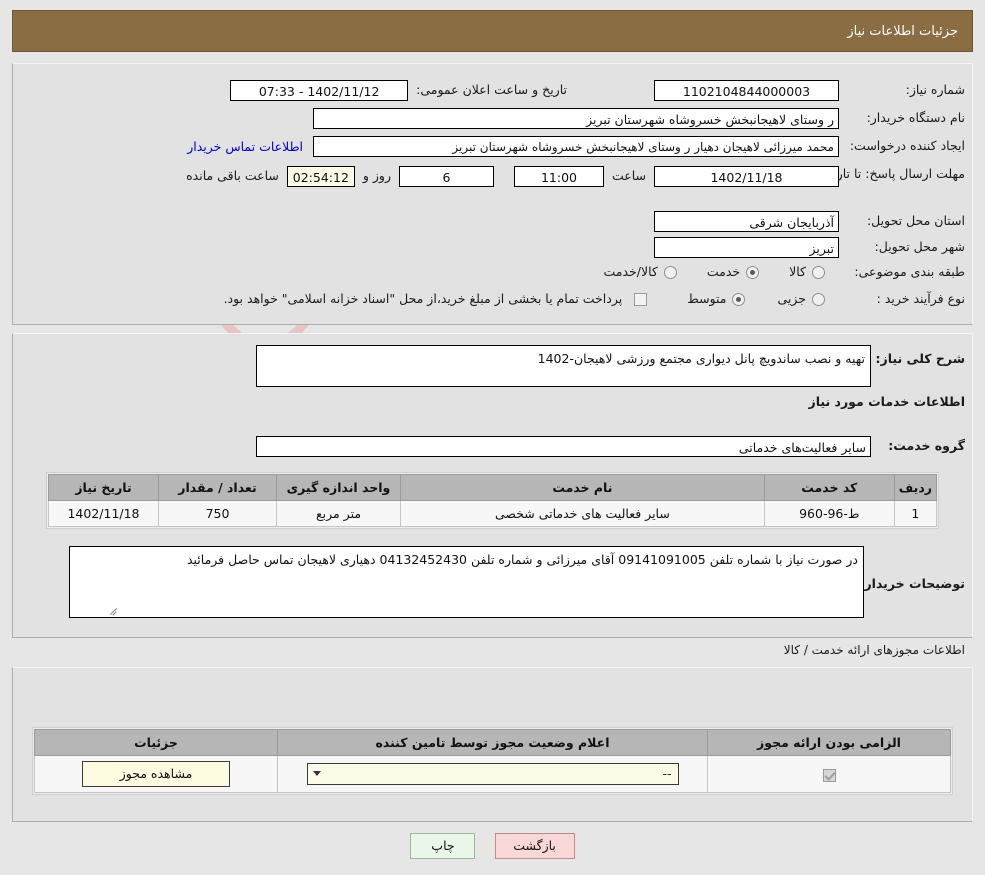 The width and height of the screenshot is (985, 875). I want to click on deadline-date-value: 1402/11/18, so click(746, 176).